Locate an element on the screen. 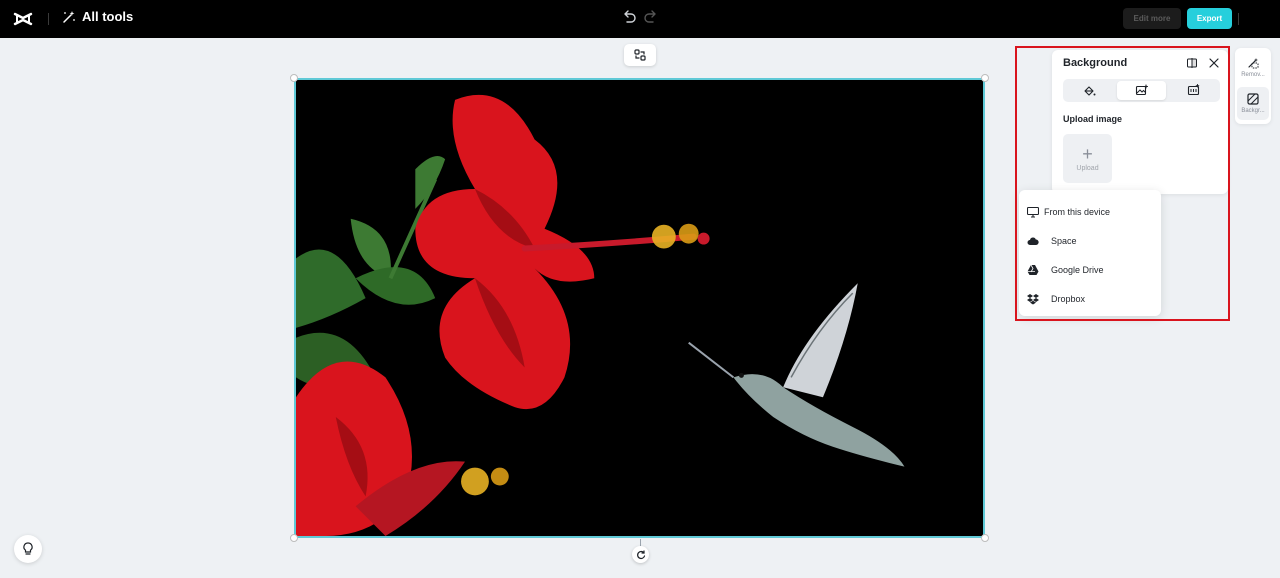 This screenshot has height=578, width=1280. background-panel: Background Upload image + Upload is located at coordinates (1140, 122).